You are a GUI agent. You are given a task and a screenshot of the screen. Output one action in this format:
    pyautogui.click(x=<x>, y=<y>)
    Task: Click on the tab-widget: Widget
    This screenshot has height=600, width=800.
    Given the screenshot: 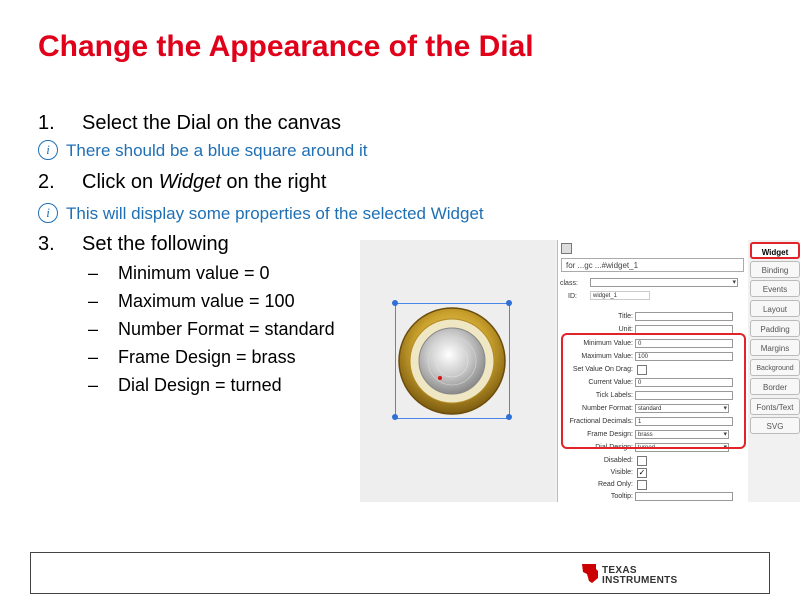 What is the action you would take?
    pyautogui.click(x=775, y=250)
    